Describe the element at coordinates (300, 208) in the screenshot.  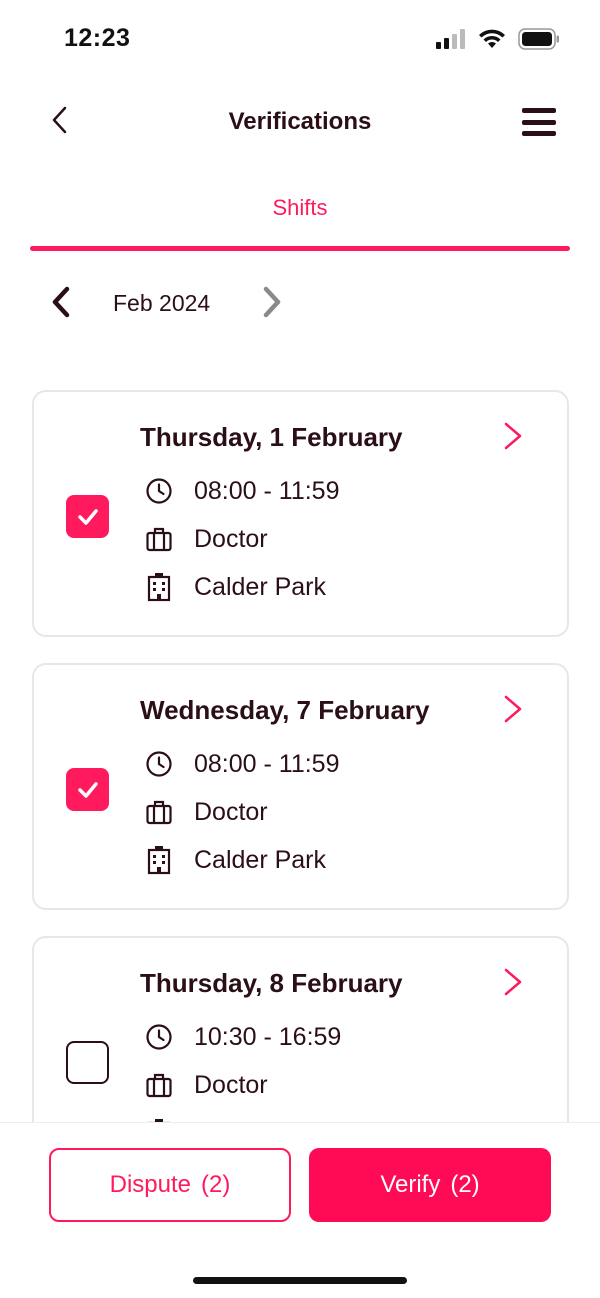
I see `tab-shifts: Shifts` at that location.